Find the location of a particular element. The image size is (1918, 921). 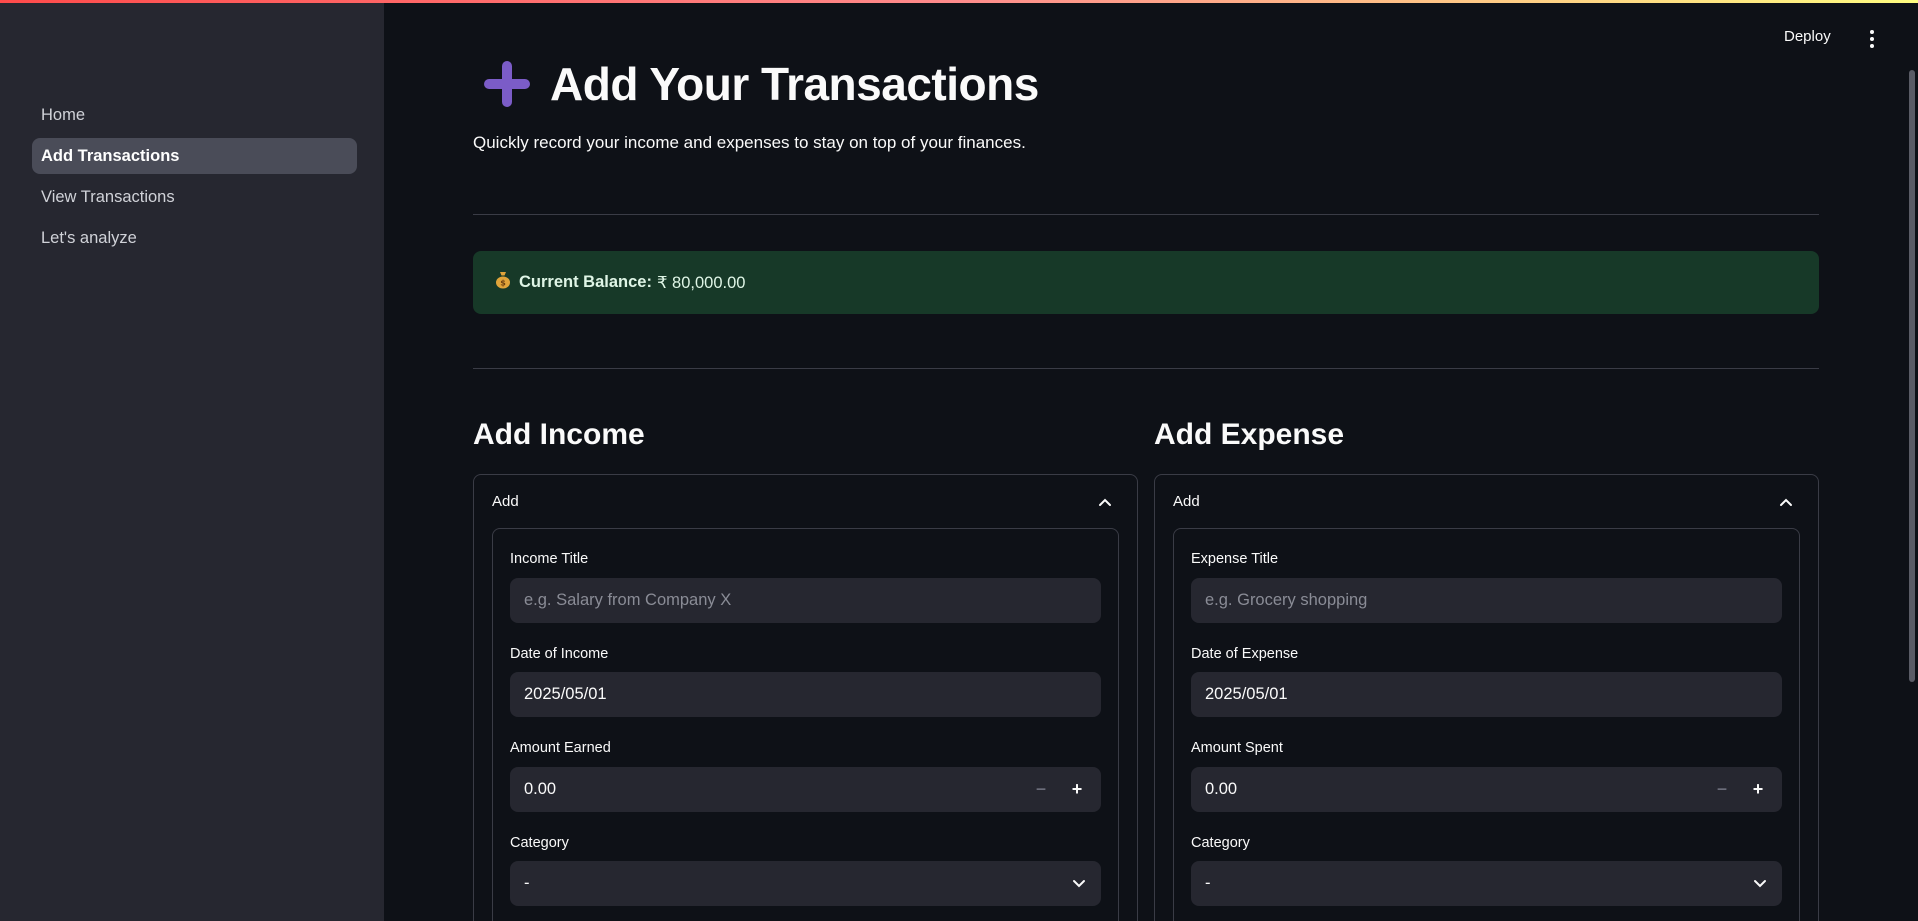

expense-category-value: - is located at coordinates (1208, 883).